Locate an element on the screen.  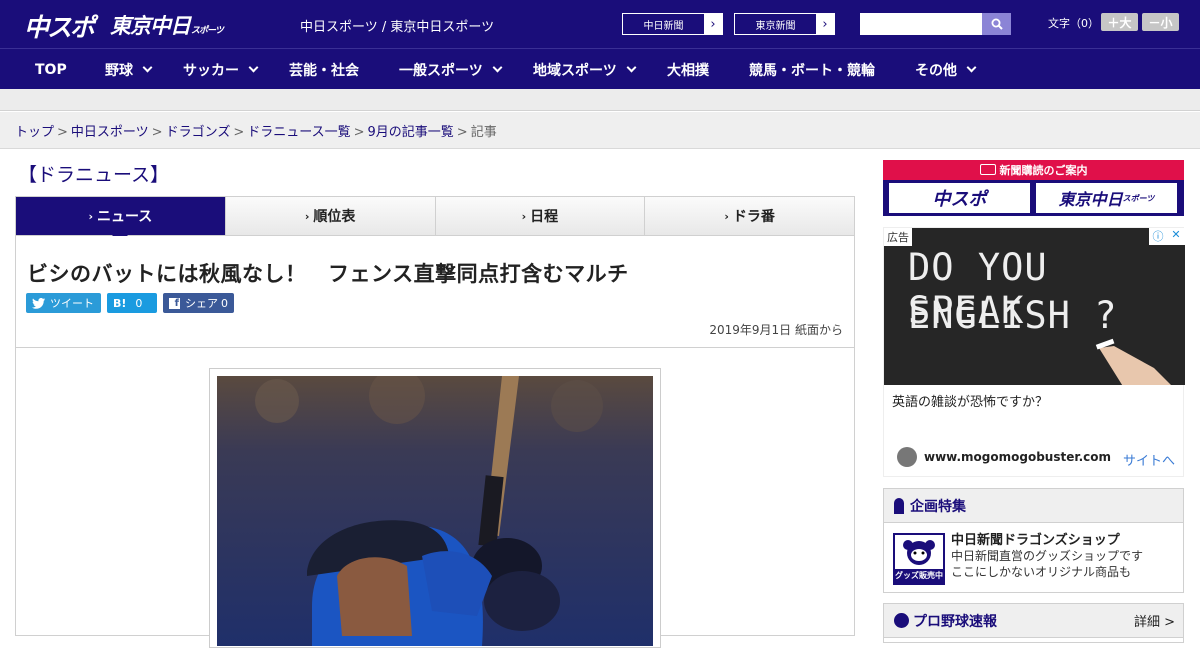
nav-item-local-sports: 地域スポーツ is located at coordinates (585, 69).